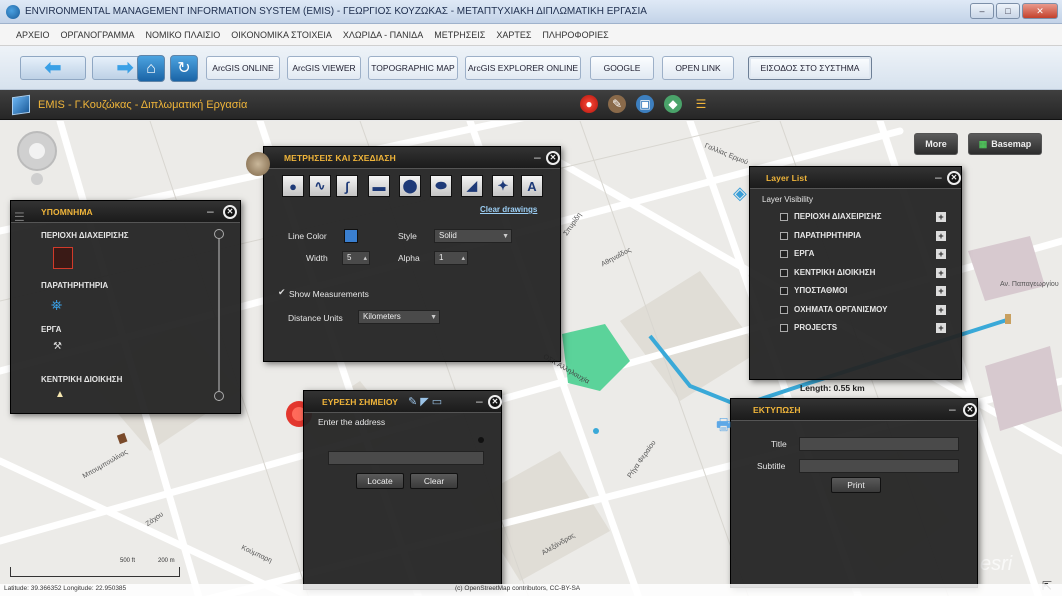  I want to click on freehand-tool: ∫, so click(347, 186).